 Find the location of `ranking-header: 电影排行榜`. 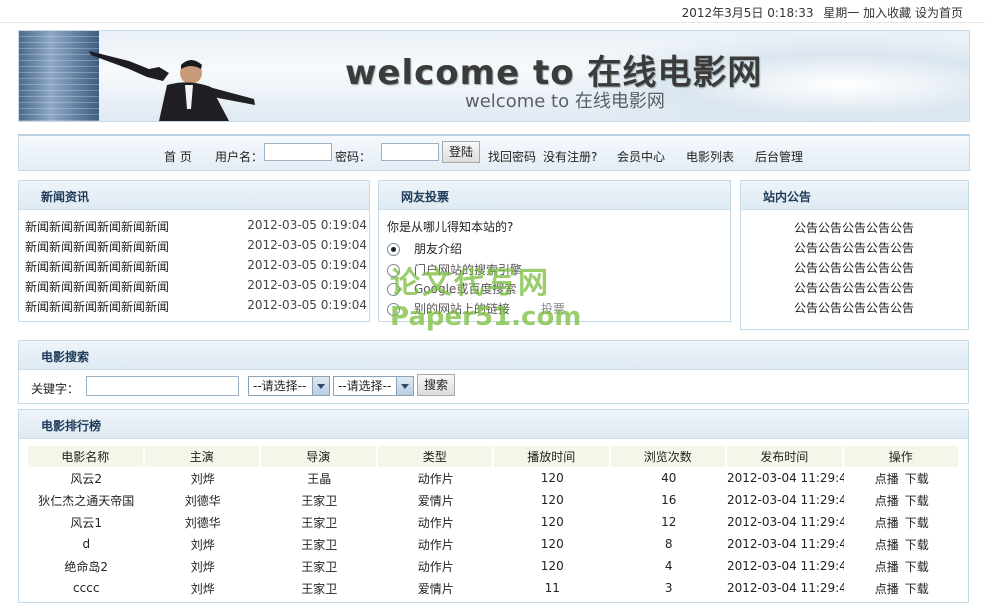

ranking-header: 电影排行榜 is located at coordinates (493, 424).